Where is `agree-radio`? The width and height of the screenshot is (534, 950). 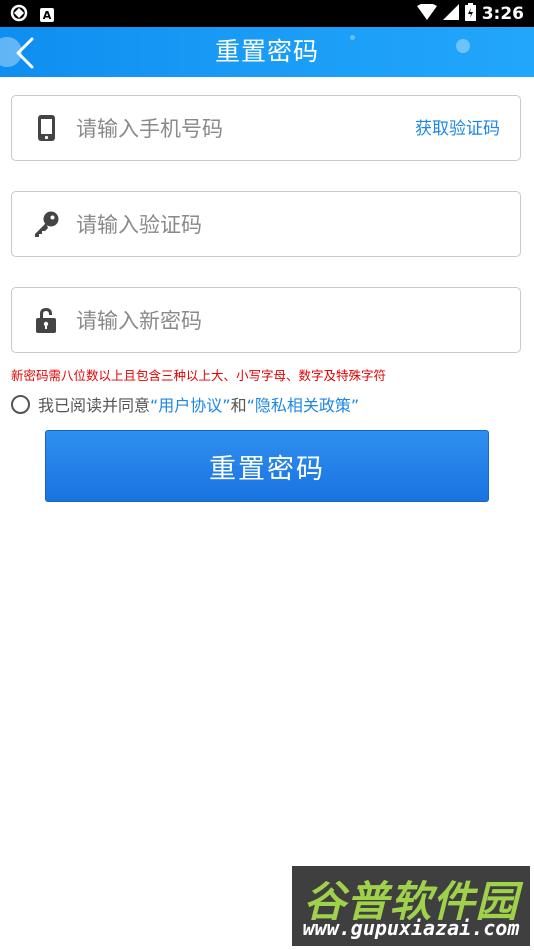 agree-radio is located at coordinates (20, 404).